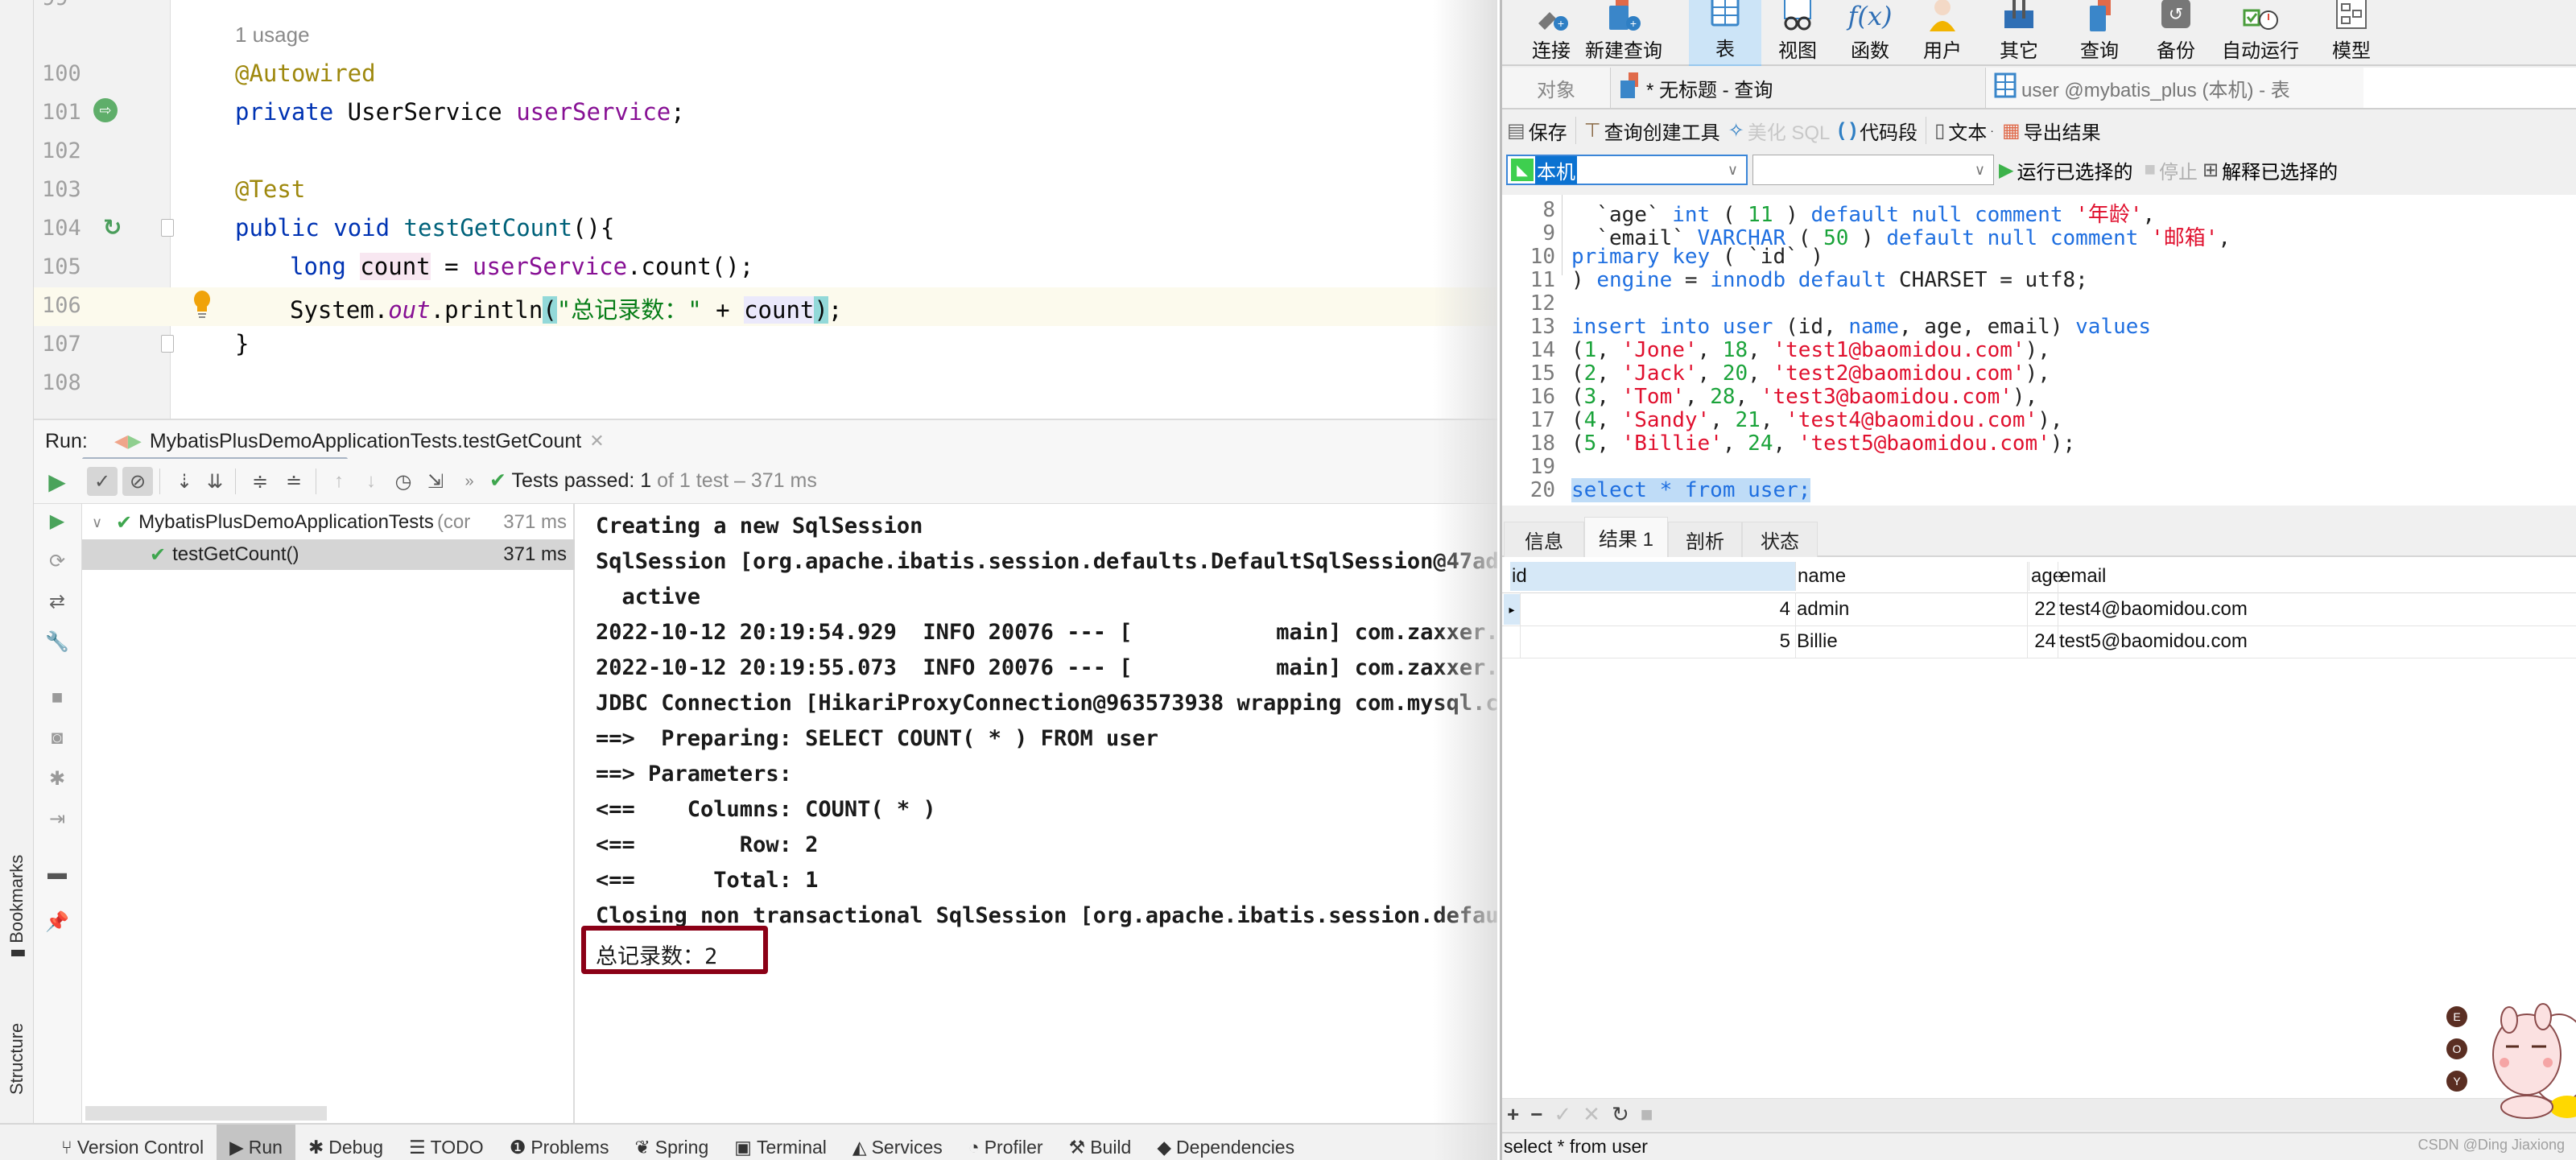 Image resolution: width=2576 pixels, height=1160 pixels. What do you see at coordinates (2176, 33) in the screenshot?
I see `toolbar-backup: ↺ 备份` at bounding box center [2176, 33].